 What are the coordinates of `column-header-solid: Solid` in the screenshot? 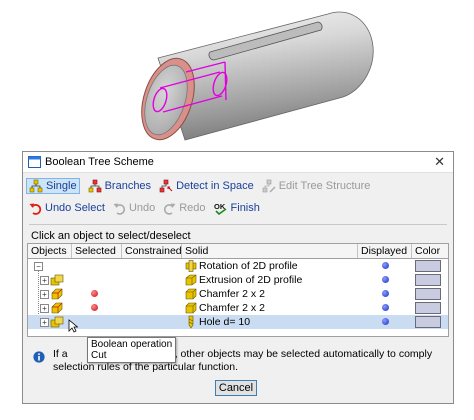 It's located at (270, 251).